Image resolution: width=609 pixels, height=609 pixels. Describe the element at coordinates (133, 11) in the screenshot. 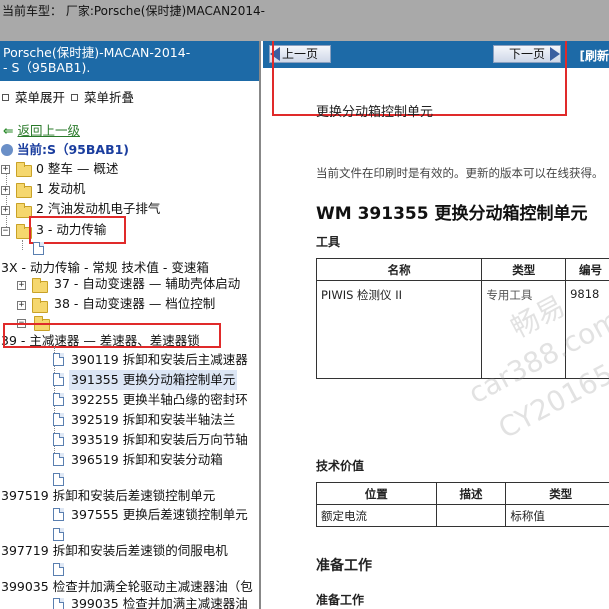

I see `current-vehicle-label: 当前车型： 厂家:Porsche(保时捷)MACAN2014-` at that location.